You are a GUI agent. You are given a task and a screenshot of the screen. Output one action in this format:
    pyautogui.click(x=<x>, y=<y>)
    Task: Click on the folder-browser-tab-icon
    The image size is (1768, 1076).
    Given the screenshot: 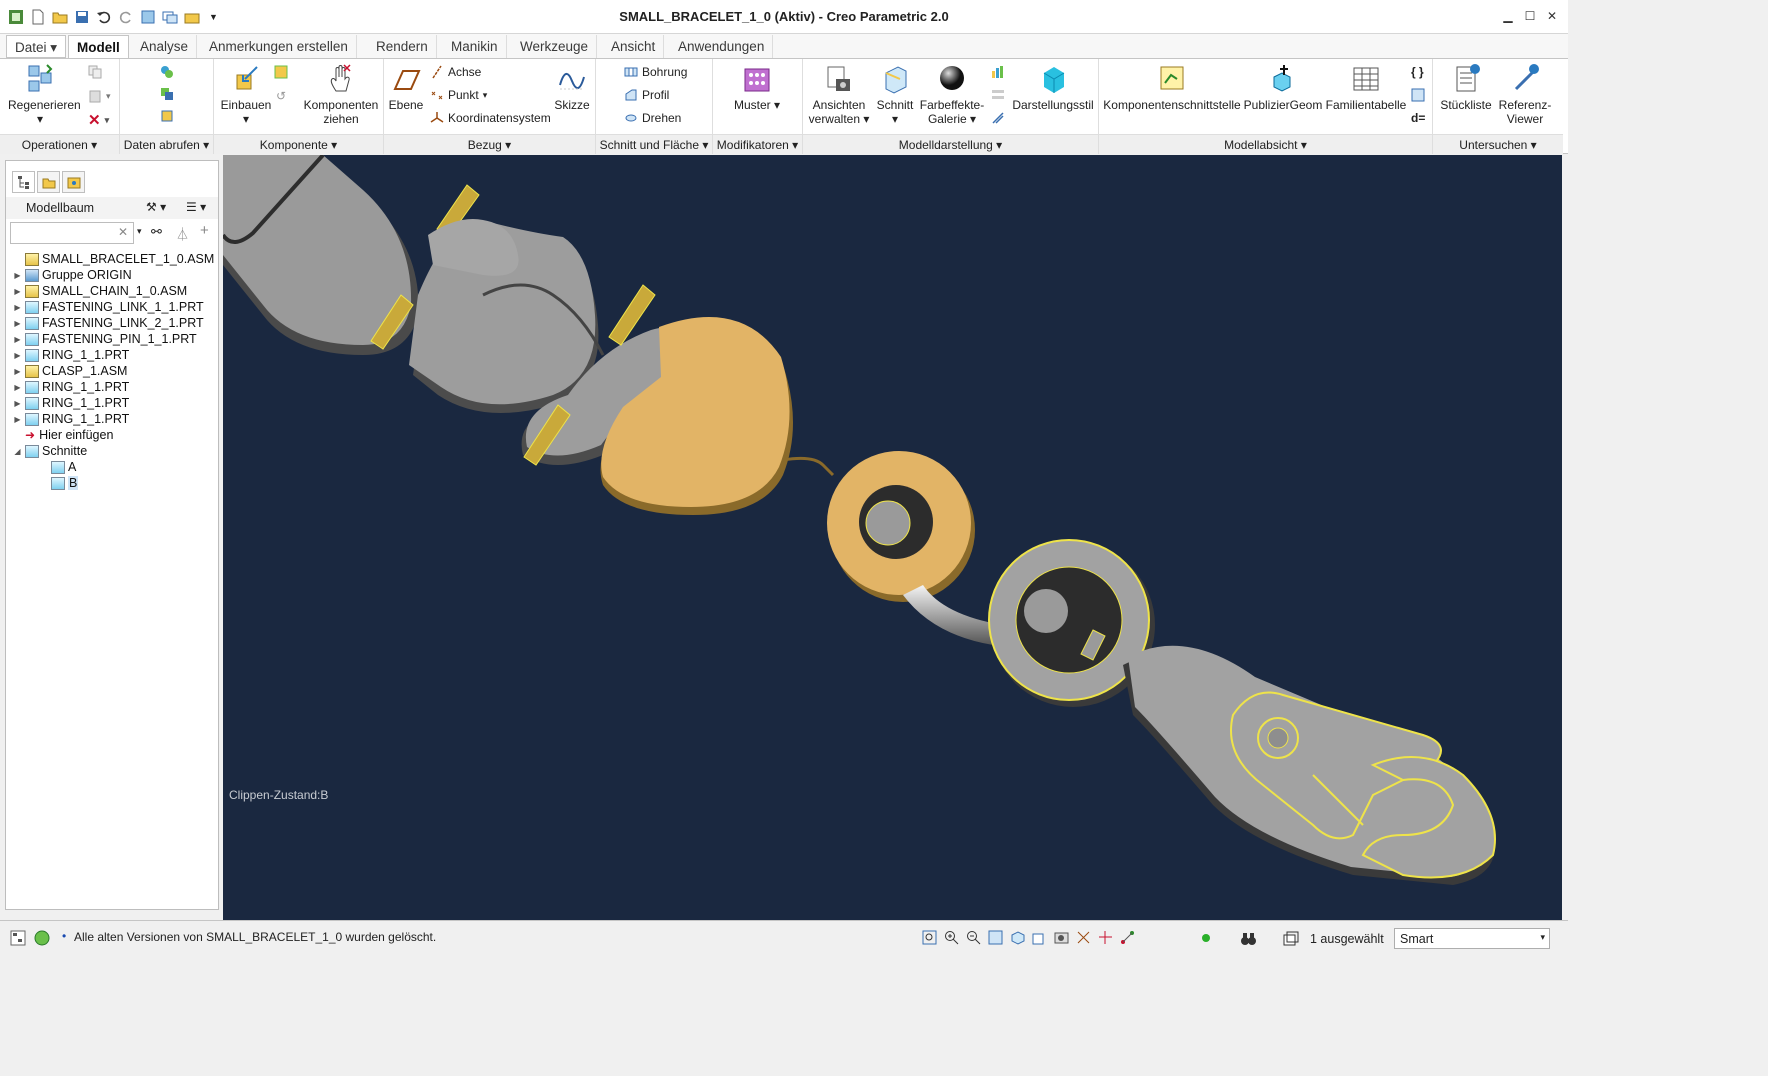 What is the action you would take?
    pyautogui.click(x=48, y=182)
    